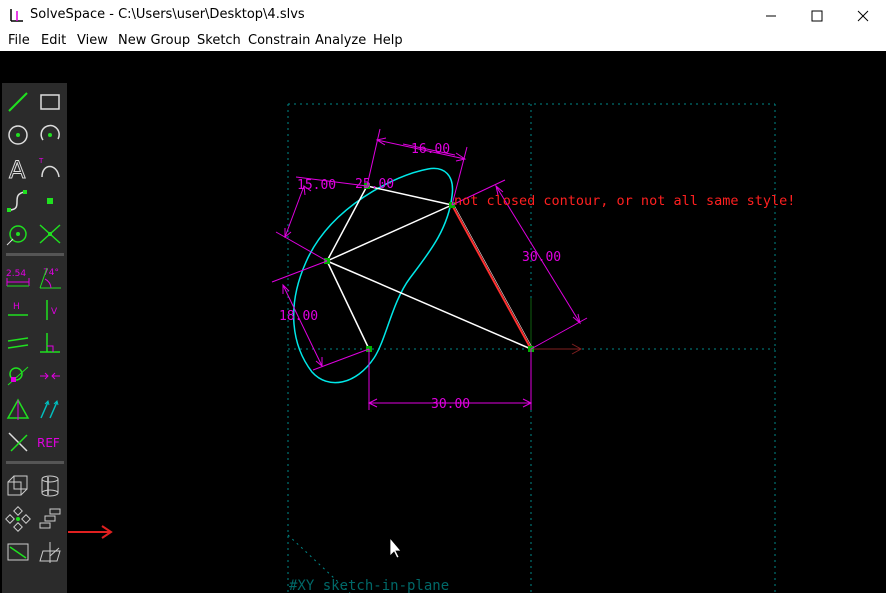 The width and height of the screenshot is (886, 593). I want to click on in-workplane-icon, so click(18, 552).